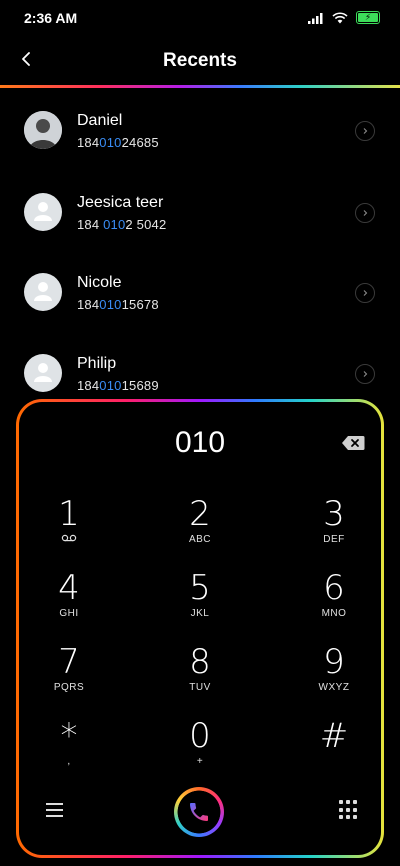 The height and width of the screenshot is (866, 400). I want to click on voicemail-icon, so click(69, 539).